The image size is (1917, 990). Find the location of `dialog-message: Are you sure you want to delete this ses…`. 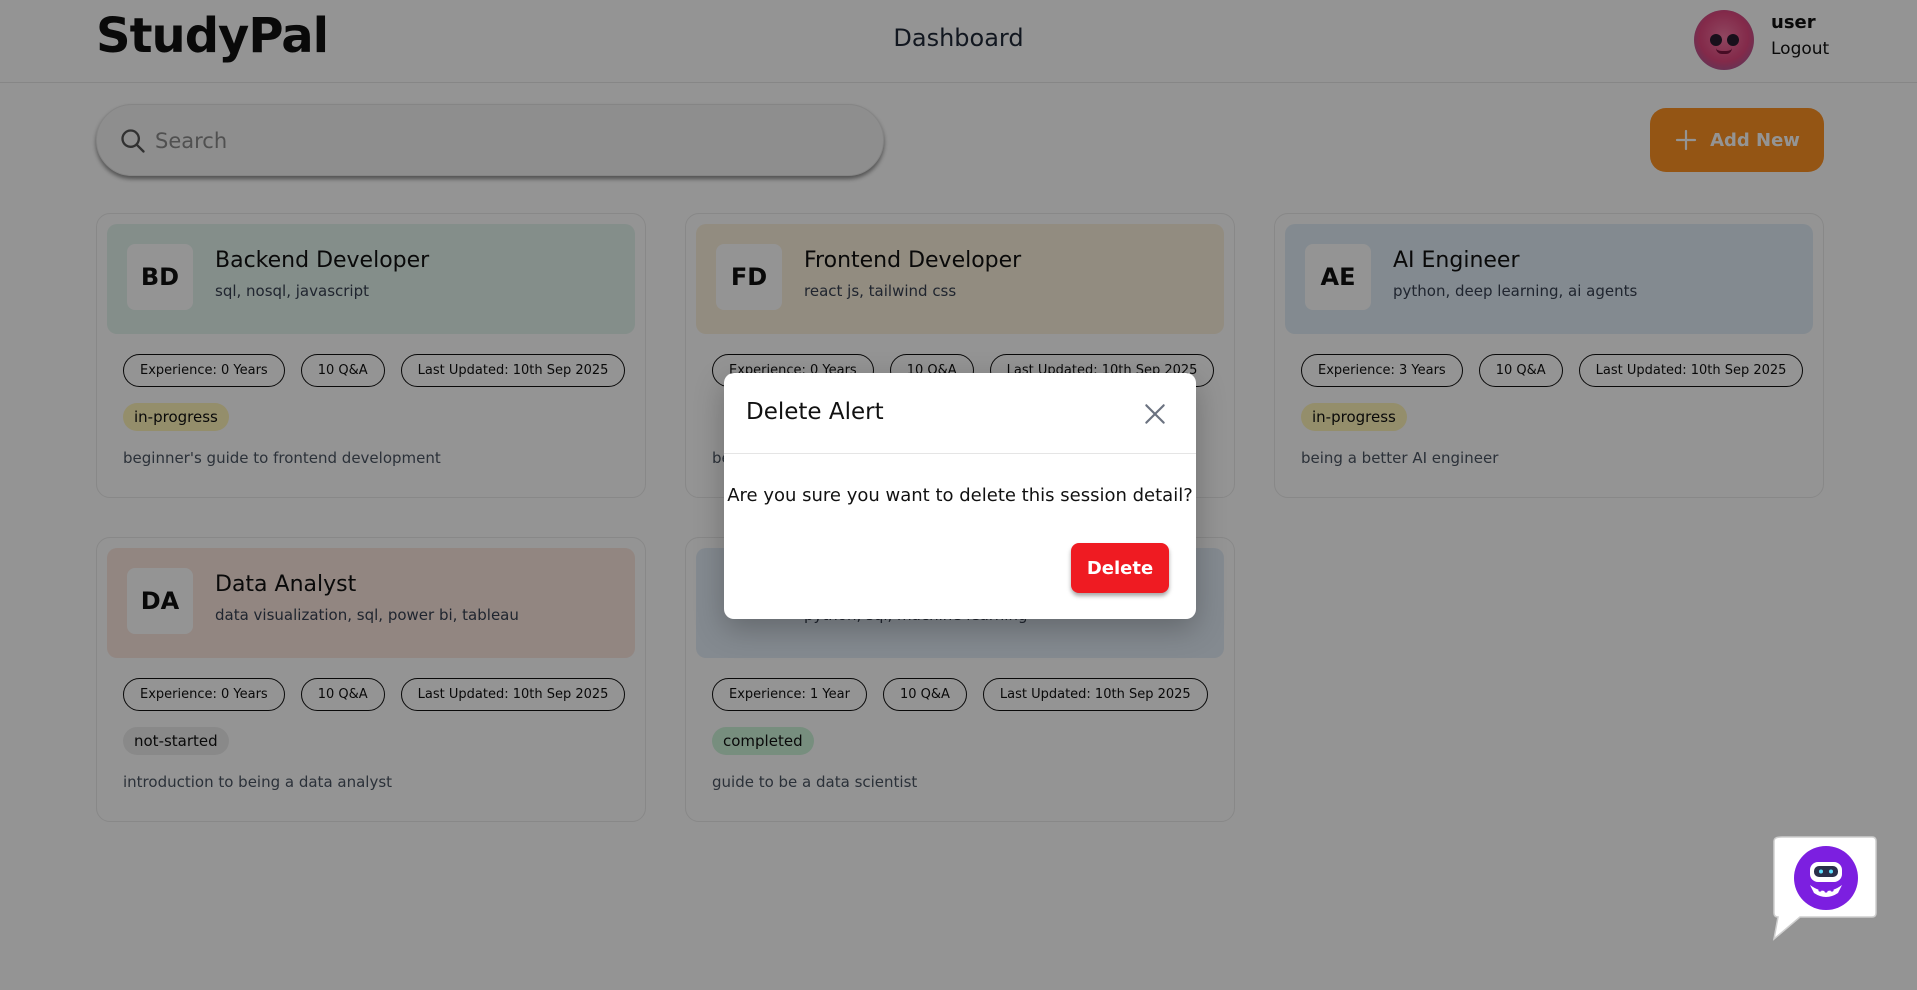

dialog-message: Are you sure you want to delete this ses… is located at coordinates (960, 495).